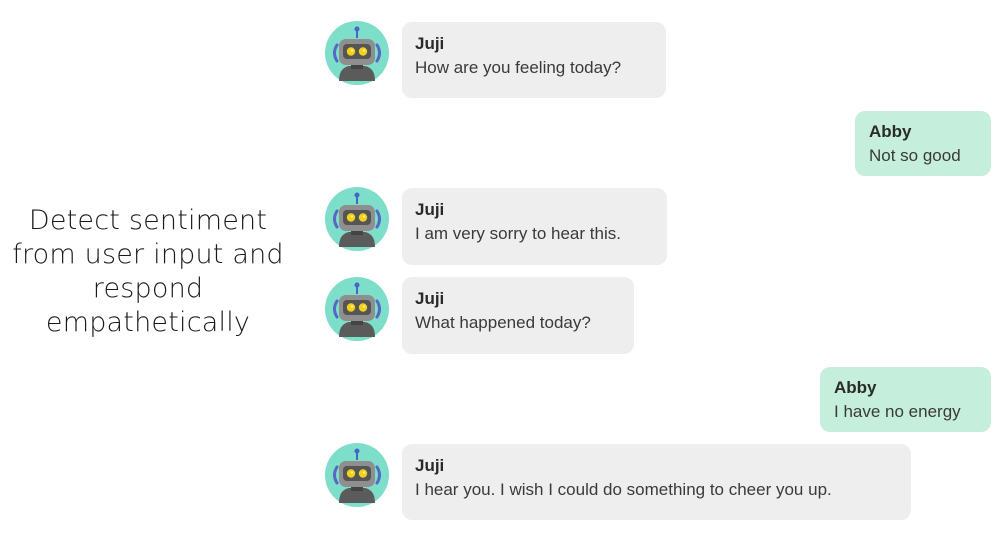 This screenshot has width=1006, height=538. I want to click on chat-message-user: Abby Not so good, so click(923, 143).